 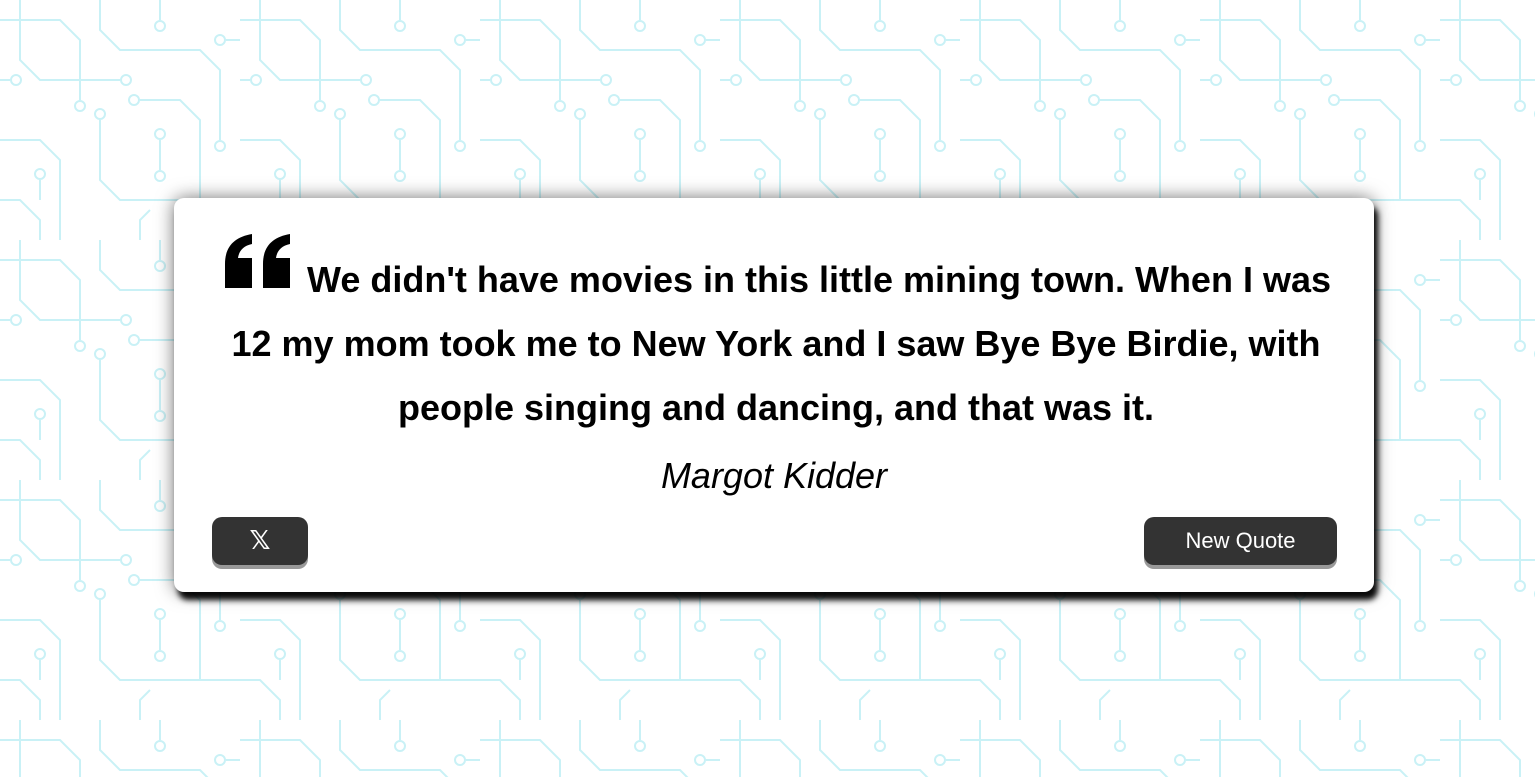 What do you see at coordinates (774, 475) in the screenshot?
I see `quote-author: Margot Kidder` at bounding box center [774, 475].